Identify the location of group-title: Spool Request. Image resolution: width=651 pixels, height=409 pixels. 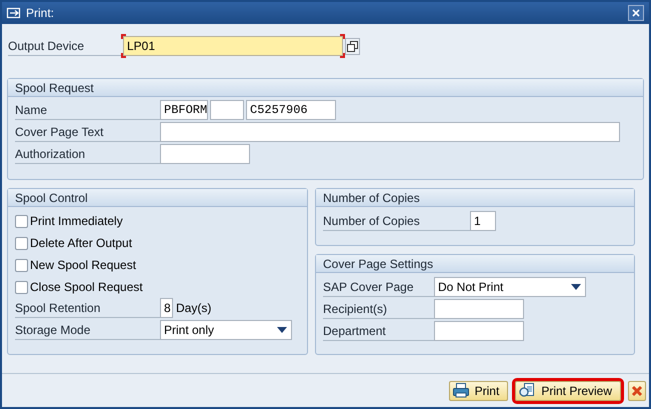
(325, 88).